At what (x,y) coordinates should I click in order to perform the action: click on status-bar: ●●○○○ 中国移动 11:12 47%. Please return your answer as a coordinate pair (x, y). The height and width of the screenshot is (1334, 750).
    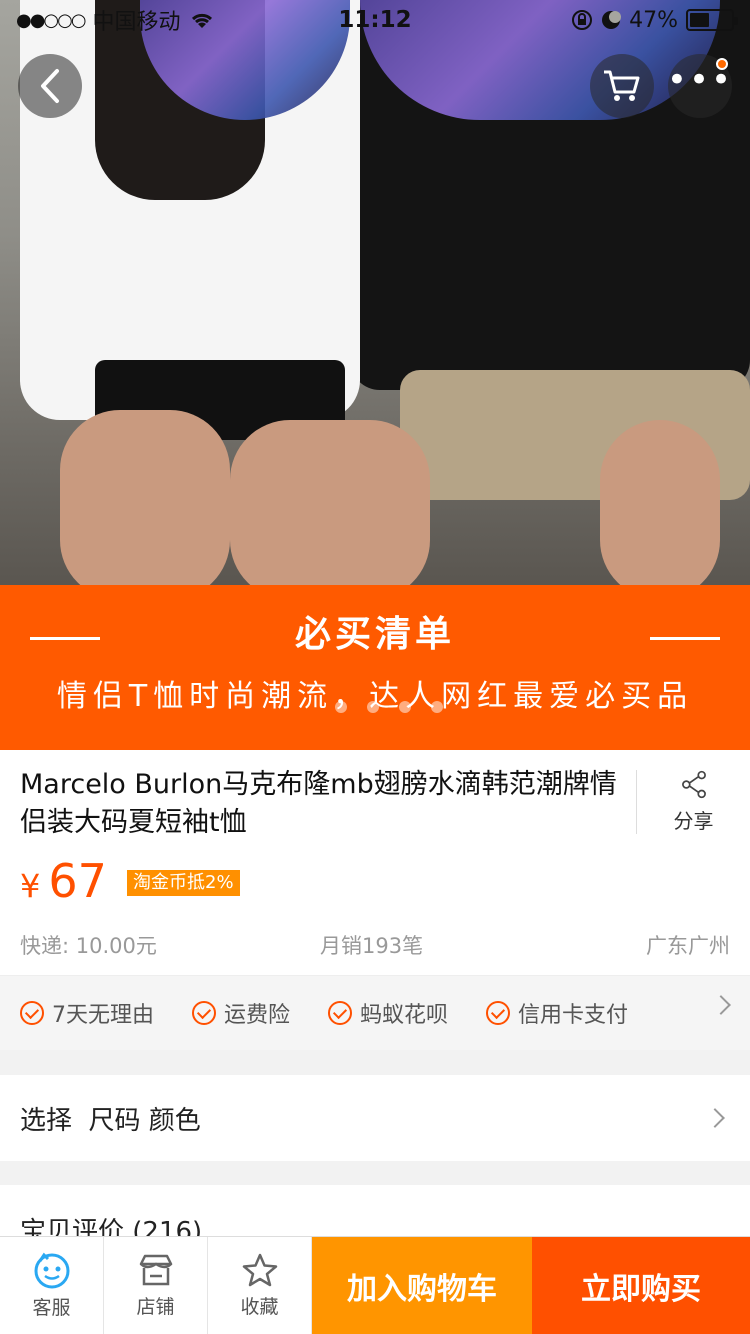
    Looking at the image, I should click on (375, 20).